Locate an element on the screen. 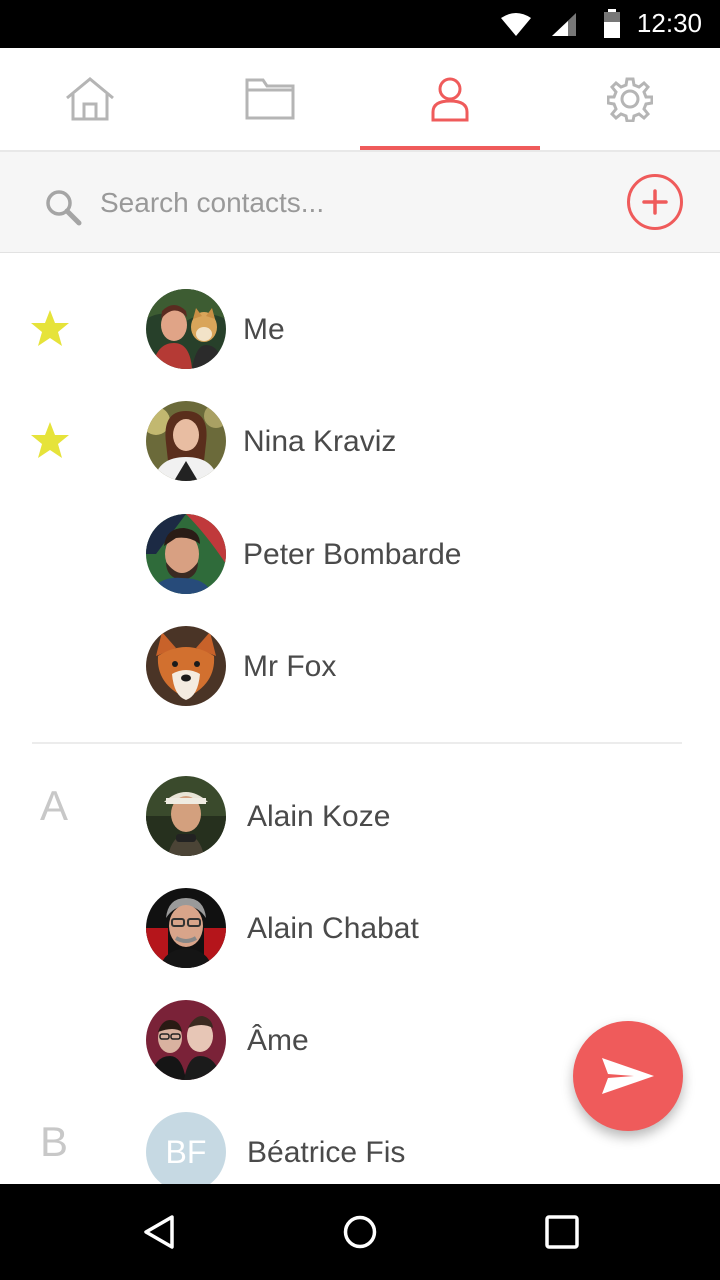  active-tab-indicator is located at coordinates (450, 148).